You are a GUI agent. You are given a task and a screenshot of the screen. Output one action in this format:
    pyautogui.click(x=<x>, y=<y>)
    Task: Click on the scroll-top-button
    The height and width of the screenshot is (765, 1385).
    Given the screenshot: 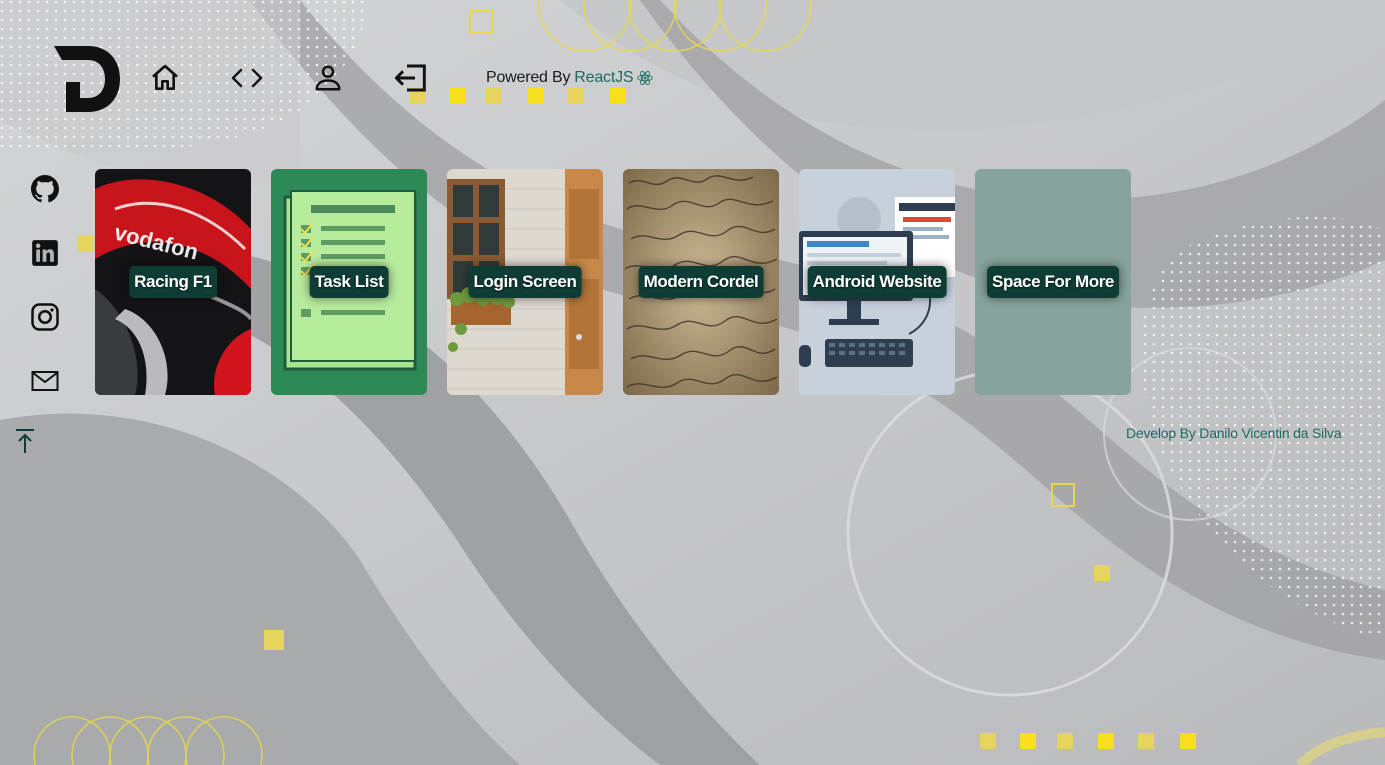 What is the action you would take?
    pyautogui.click(x=25, y=441)
    